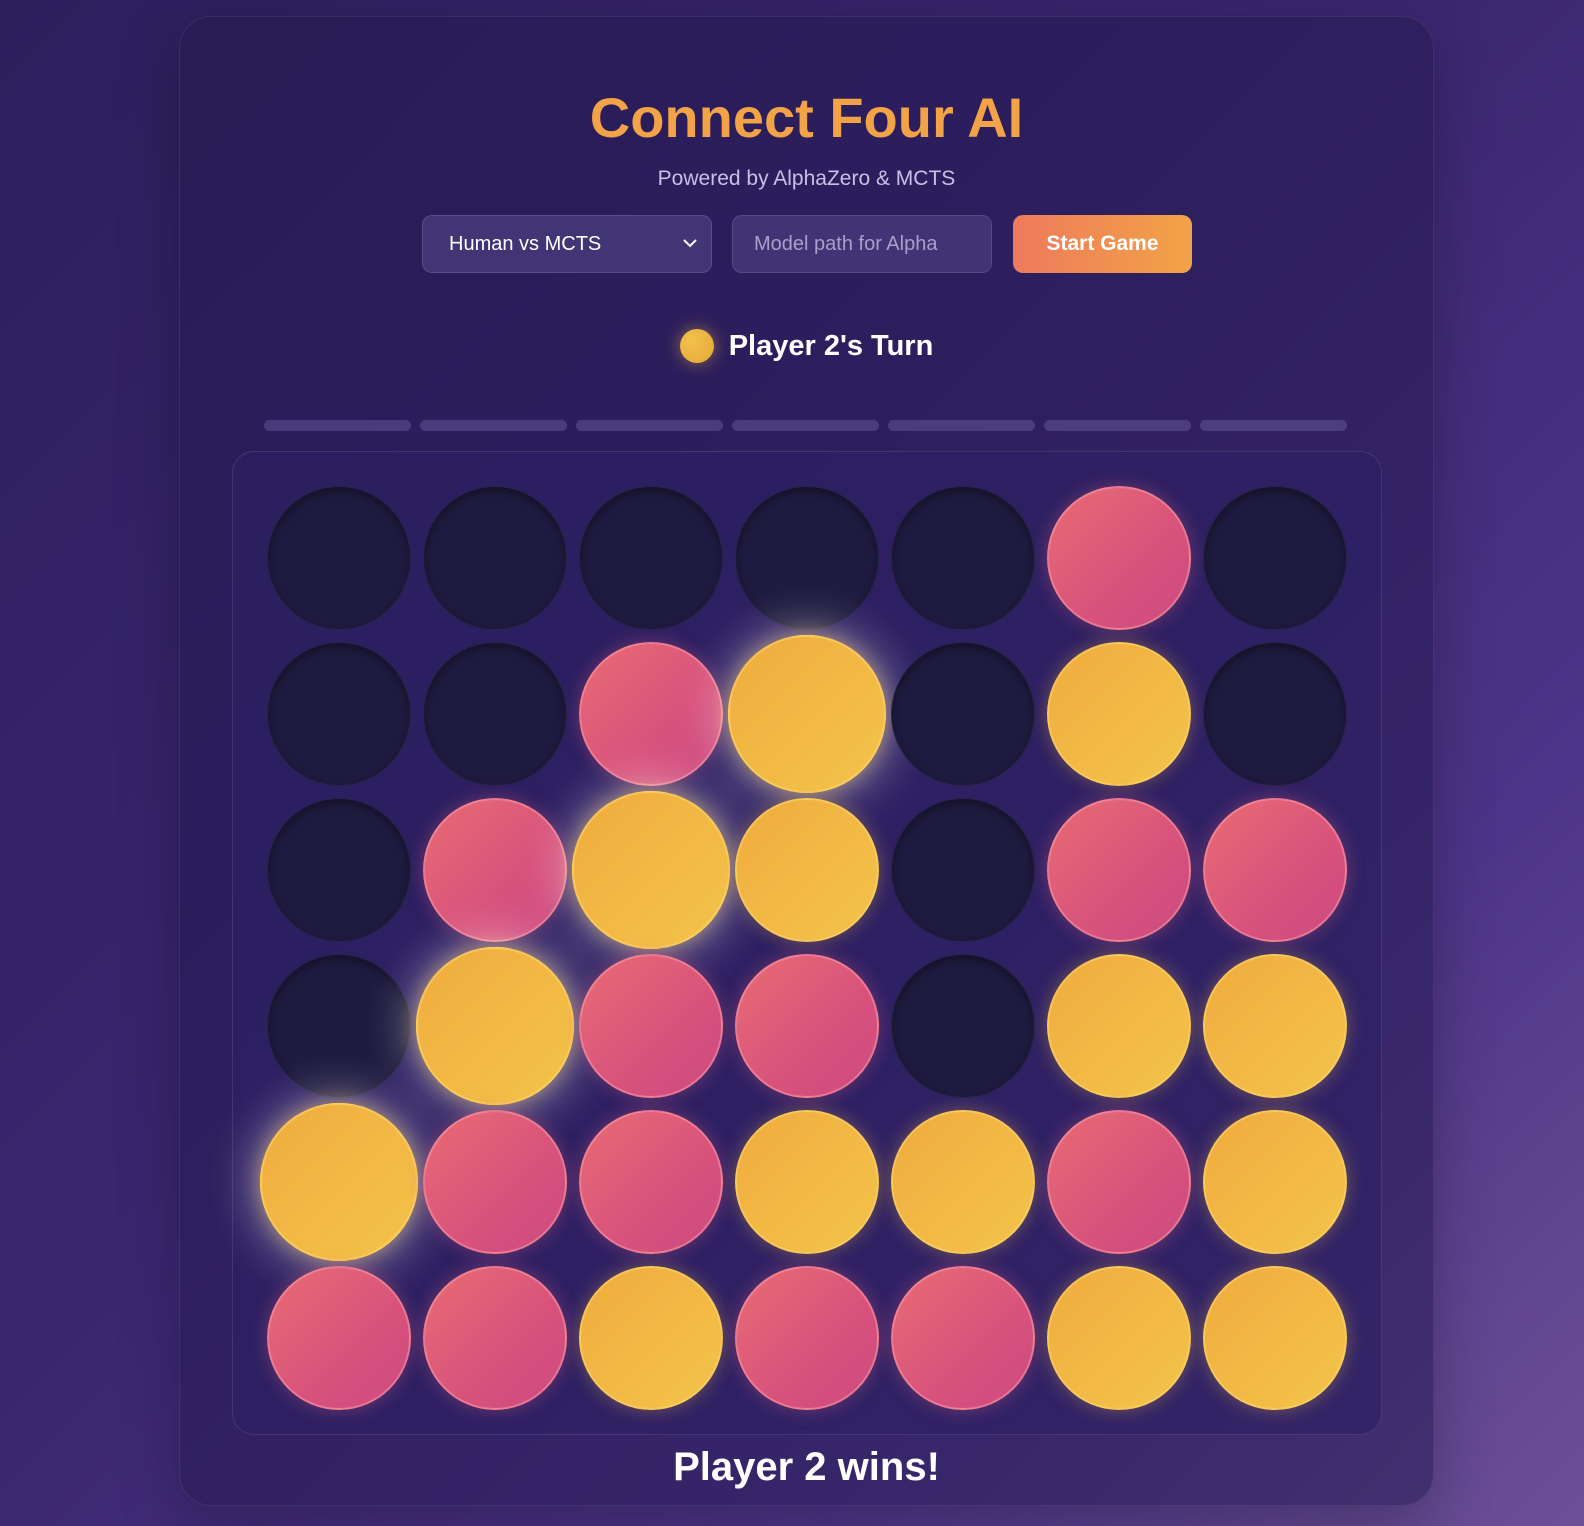 This screenshot has width=1584, height=1526. I want to click on start-game-button: Start Game, so click(1102, 244).